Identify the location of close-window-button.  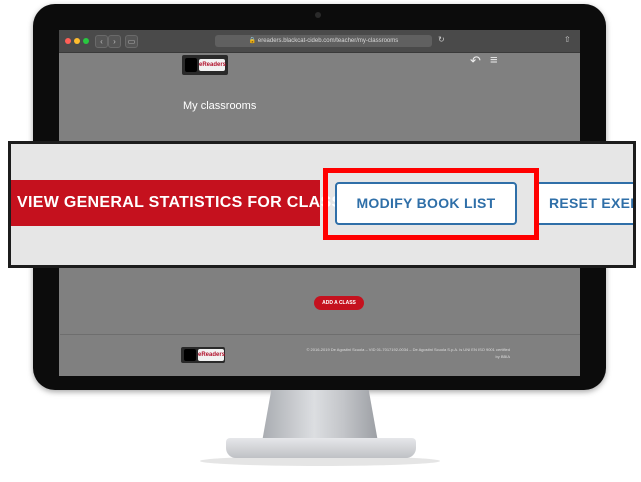
(68, 41).